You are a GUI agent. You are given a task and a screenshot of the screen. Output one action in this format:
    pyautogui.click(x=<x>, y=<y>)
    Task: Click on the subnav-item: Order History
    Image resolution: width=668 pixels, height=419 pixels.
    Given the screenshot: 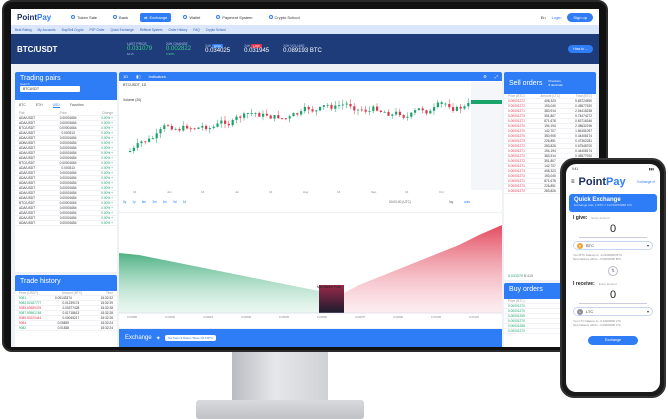 What is the action you would take?
    pyautogui.click(x=177, y=30)
    